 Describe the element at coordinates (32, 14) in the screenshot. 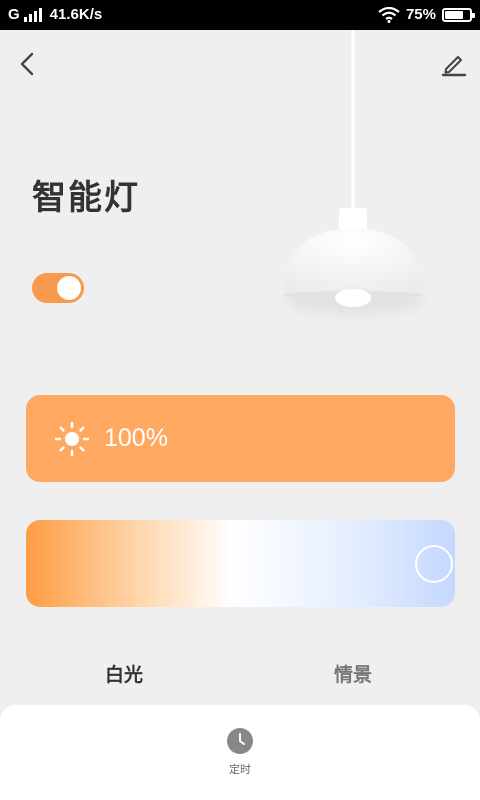

I see `signal-icon` at that location.